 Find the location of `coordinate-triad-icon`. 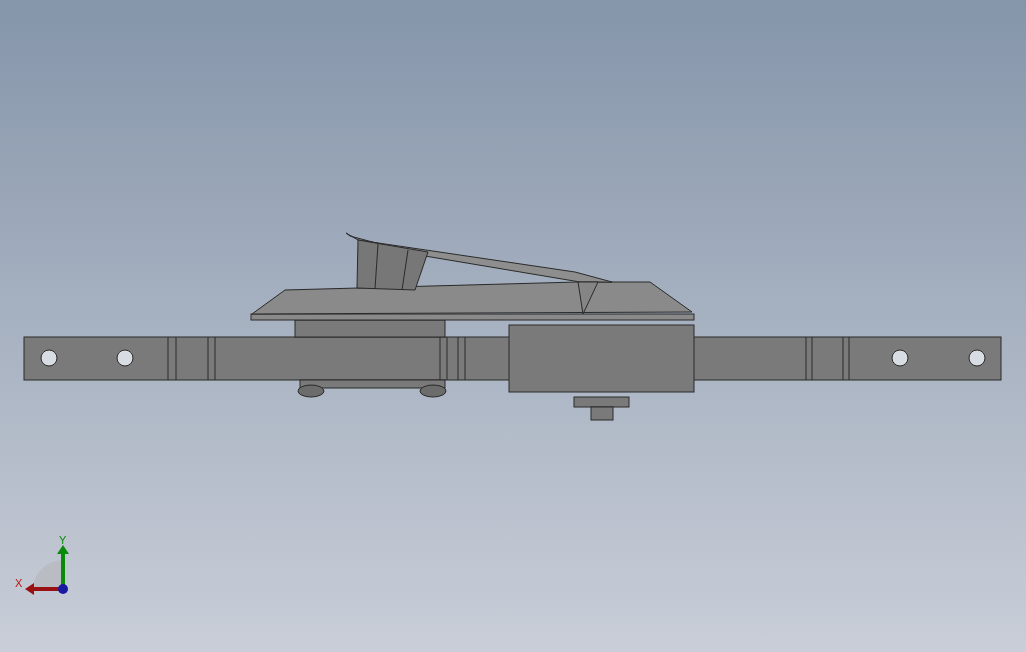

coordinate-triad-icon is located at coordinates (47, 570).